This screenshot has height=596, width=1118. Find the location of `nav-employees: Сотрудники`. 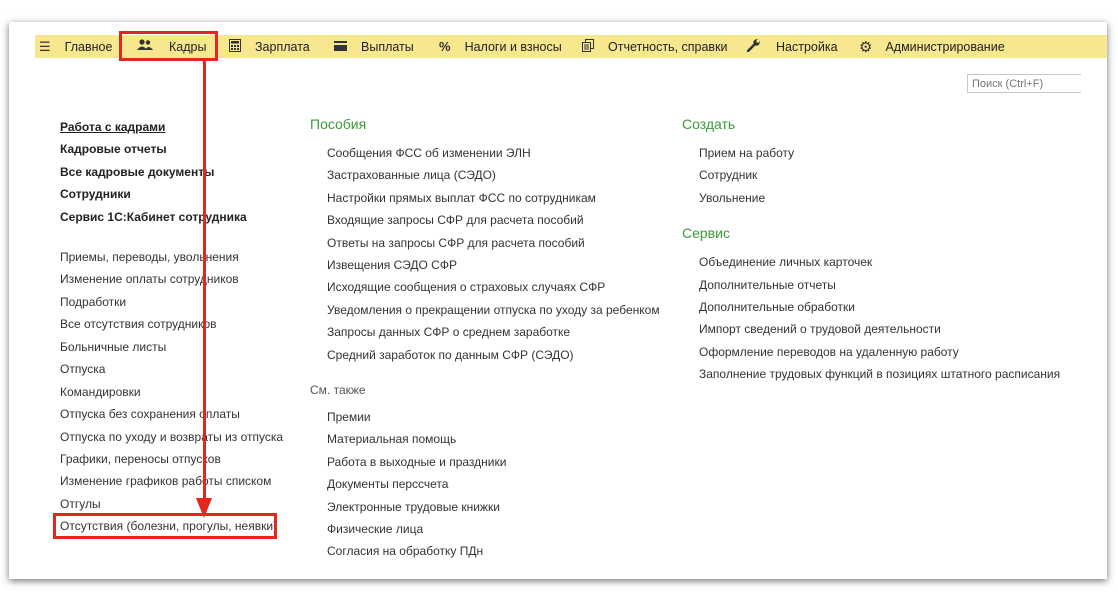

nav-employees: Сотрудники is located at coordinates (95, 194).